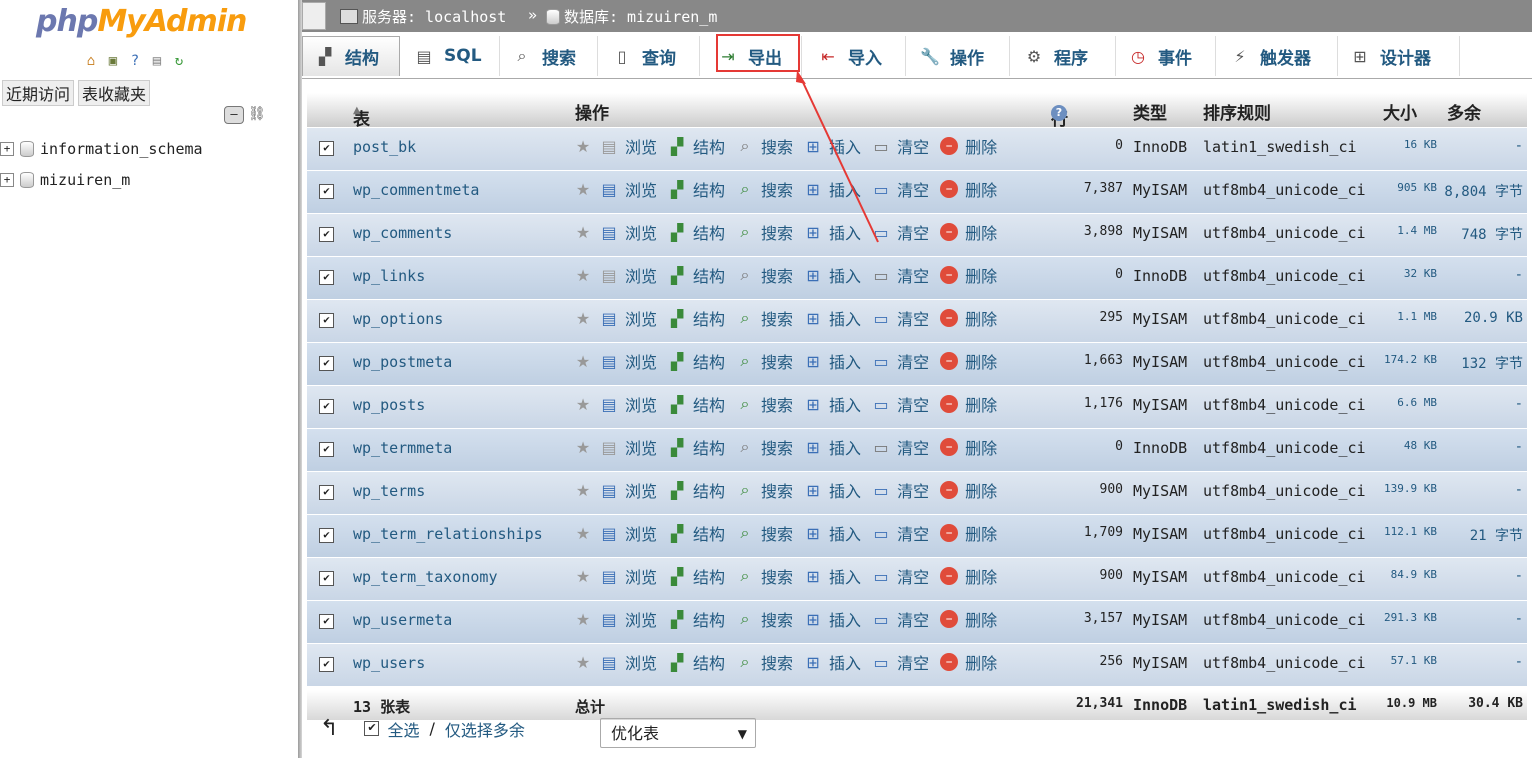 The image size is (1532, 758). I want to click on expand-icon: +, so click(7, 180).